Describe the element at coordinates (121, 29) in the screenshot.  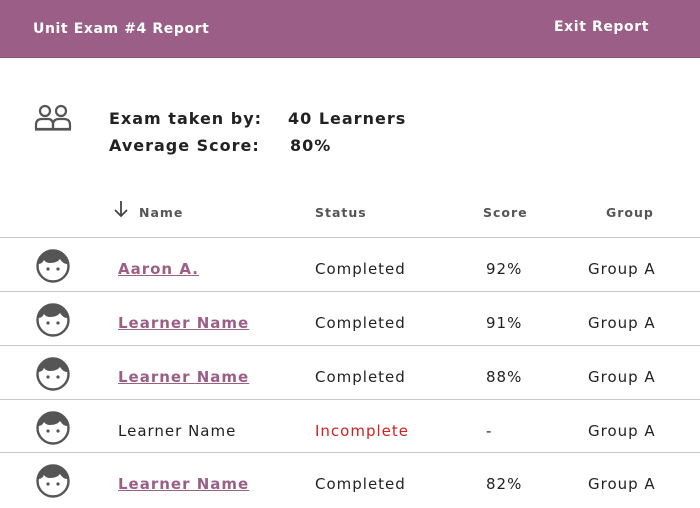
I see `page-title: Unit Exam #4 Report` at that location.